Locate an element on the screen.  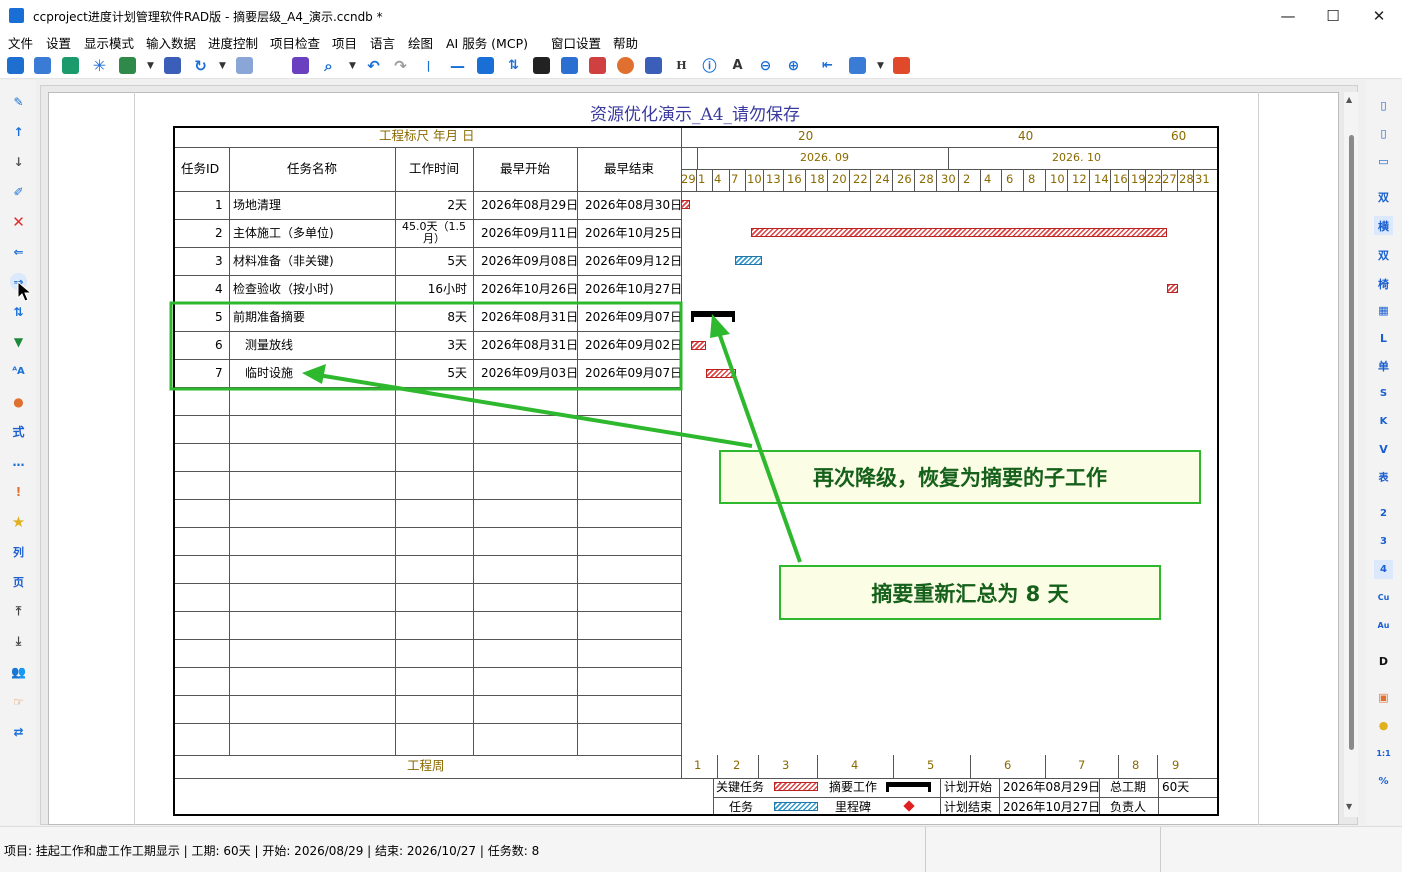
annotation-overlay is located at coordinates (485, 432).